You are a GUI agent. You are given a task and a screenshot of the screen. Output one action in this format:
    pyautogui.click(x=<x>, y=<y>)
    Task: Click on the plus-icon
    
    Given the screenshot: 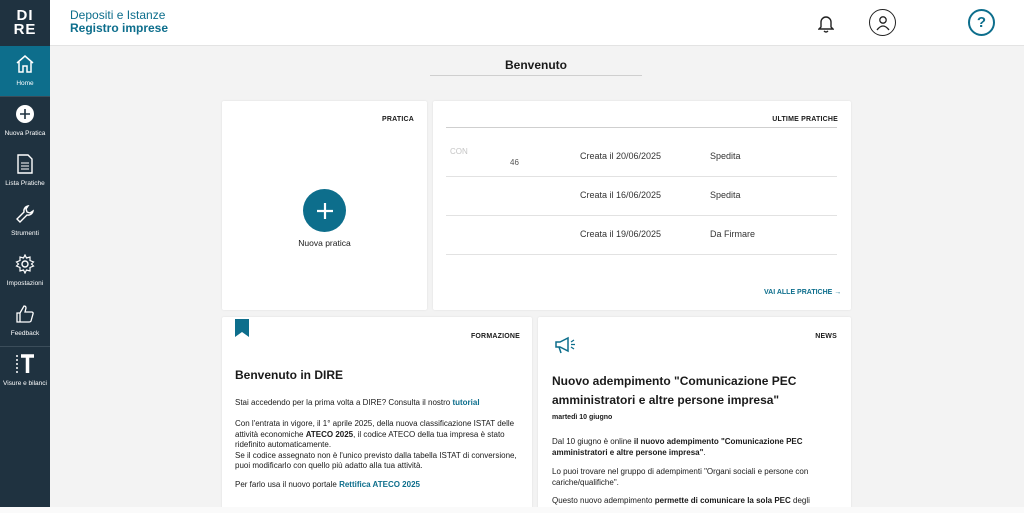 What is the action you would take?
    pyautogui.click(x=324, y=210)
    